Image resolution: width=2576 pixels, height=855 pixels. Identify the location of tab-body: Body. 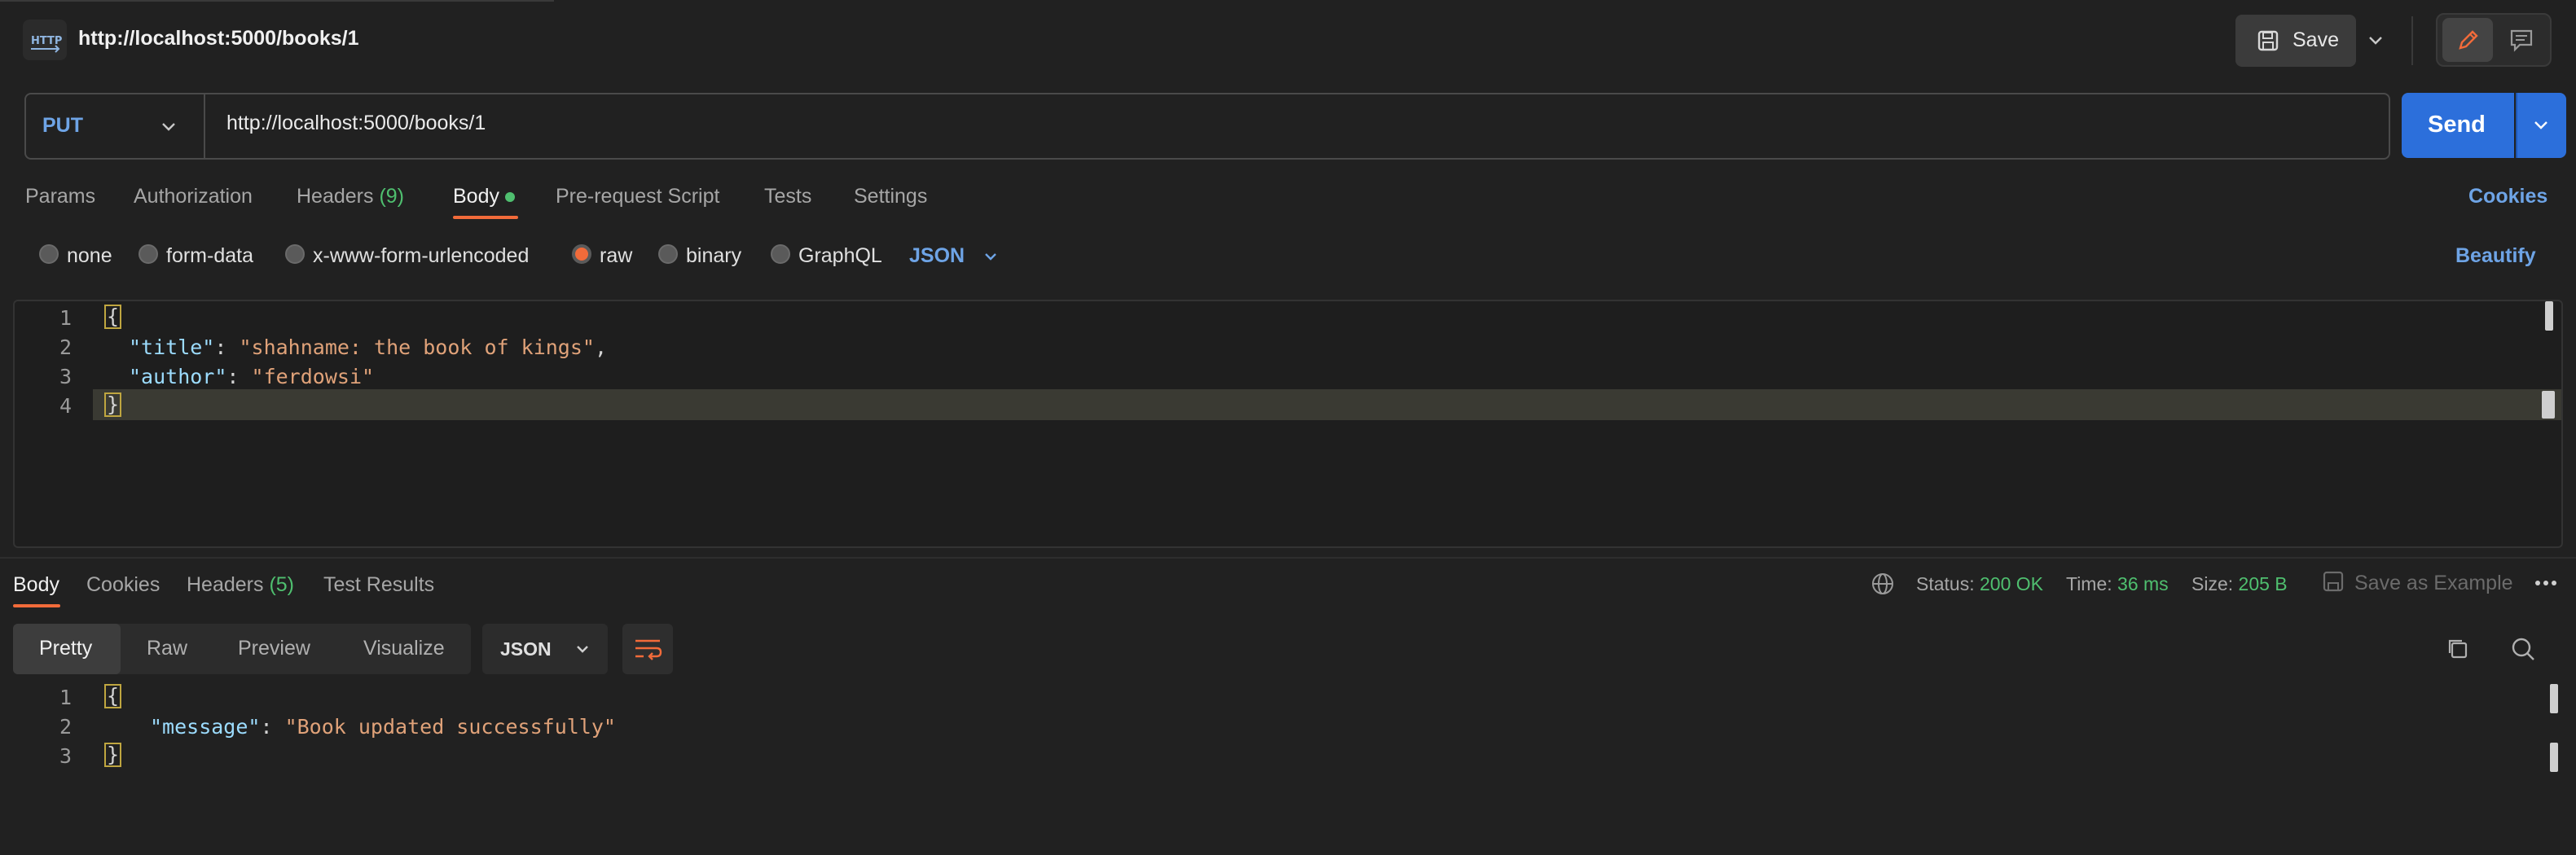
(476, 196).